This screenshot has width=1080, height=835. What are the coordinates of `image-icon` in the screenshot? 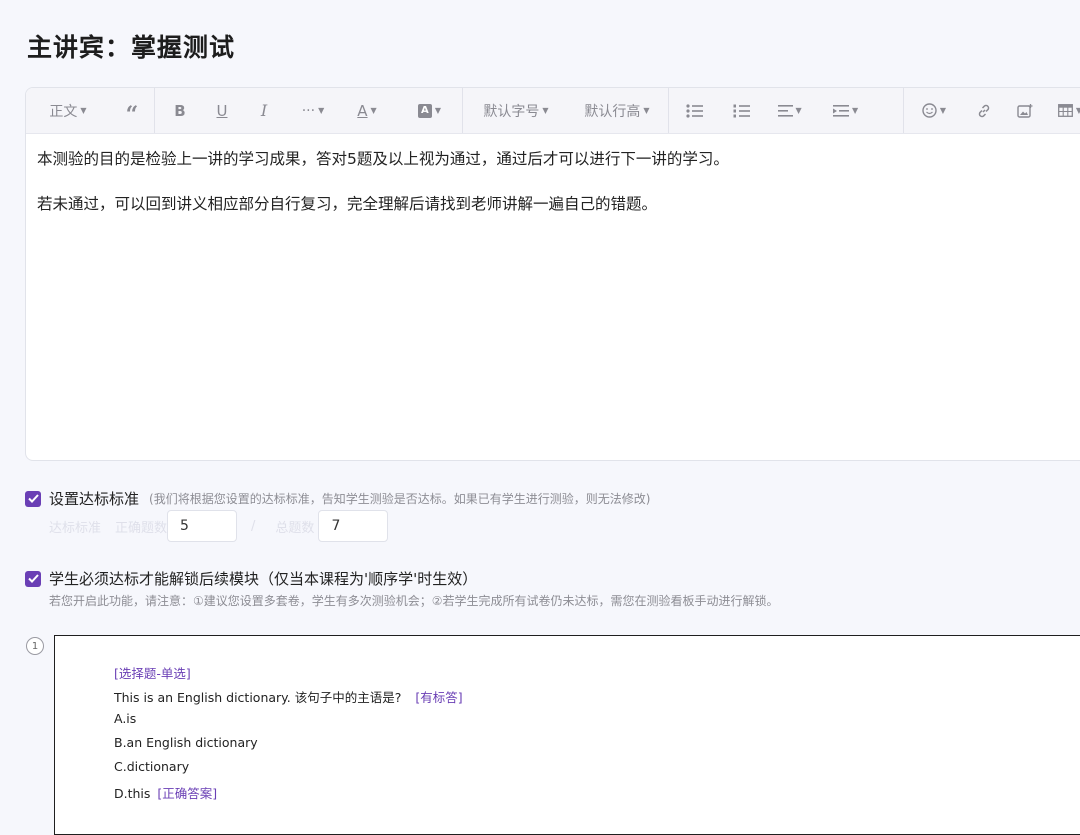 It's located at (1024, 110).